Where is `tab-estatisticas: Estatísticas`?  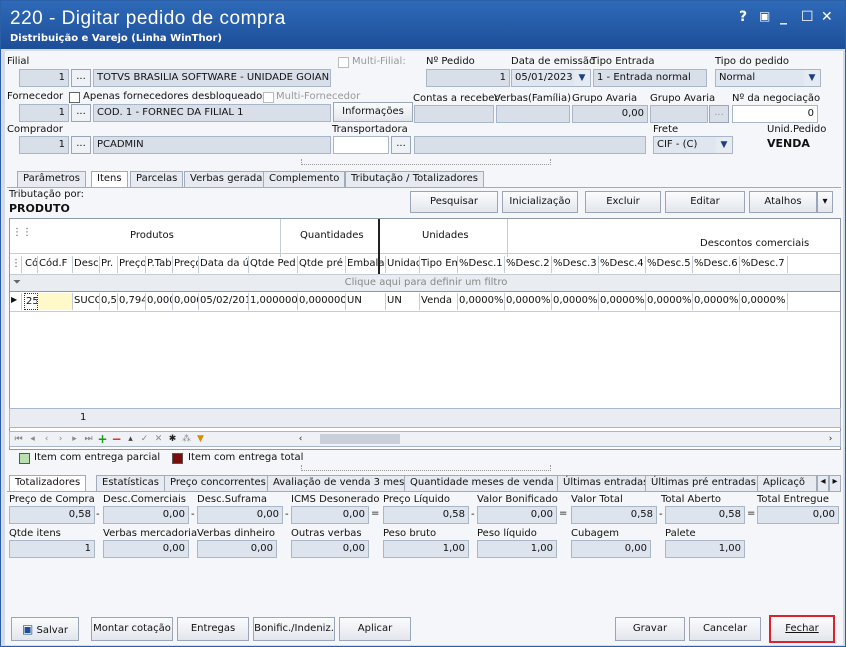 tab-estatisticas: Estatísticas is located at coordinates (131, 483).